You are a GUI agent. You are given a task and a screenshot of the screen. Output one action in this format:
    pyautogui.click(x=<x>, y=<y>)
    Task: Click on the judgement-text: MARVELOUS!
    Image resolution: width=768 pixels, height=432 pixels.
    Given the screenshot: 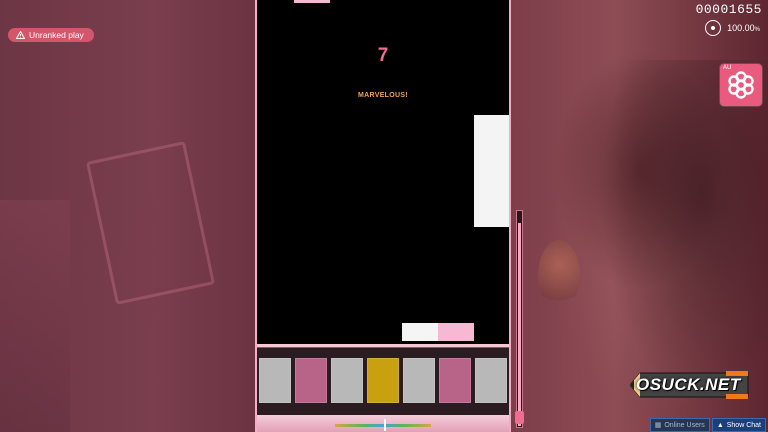 What is the action you would take?
    pyautogui.click(x=383, y=95)
    